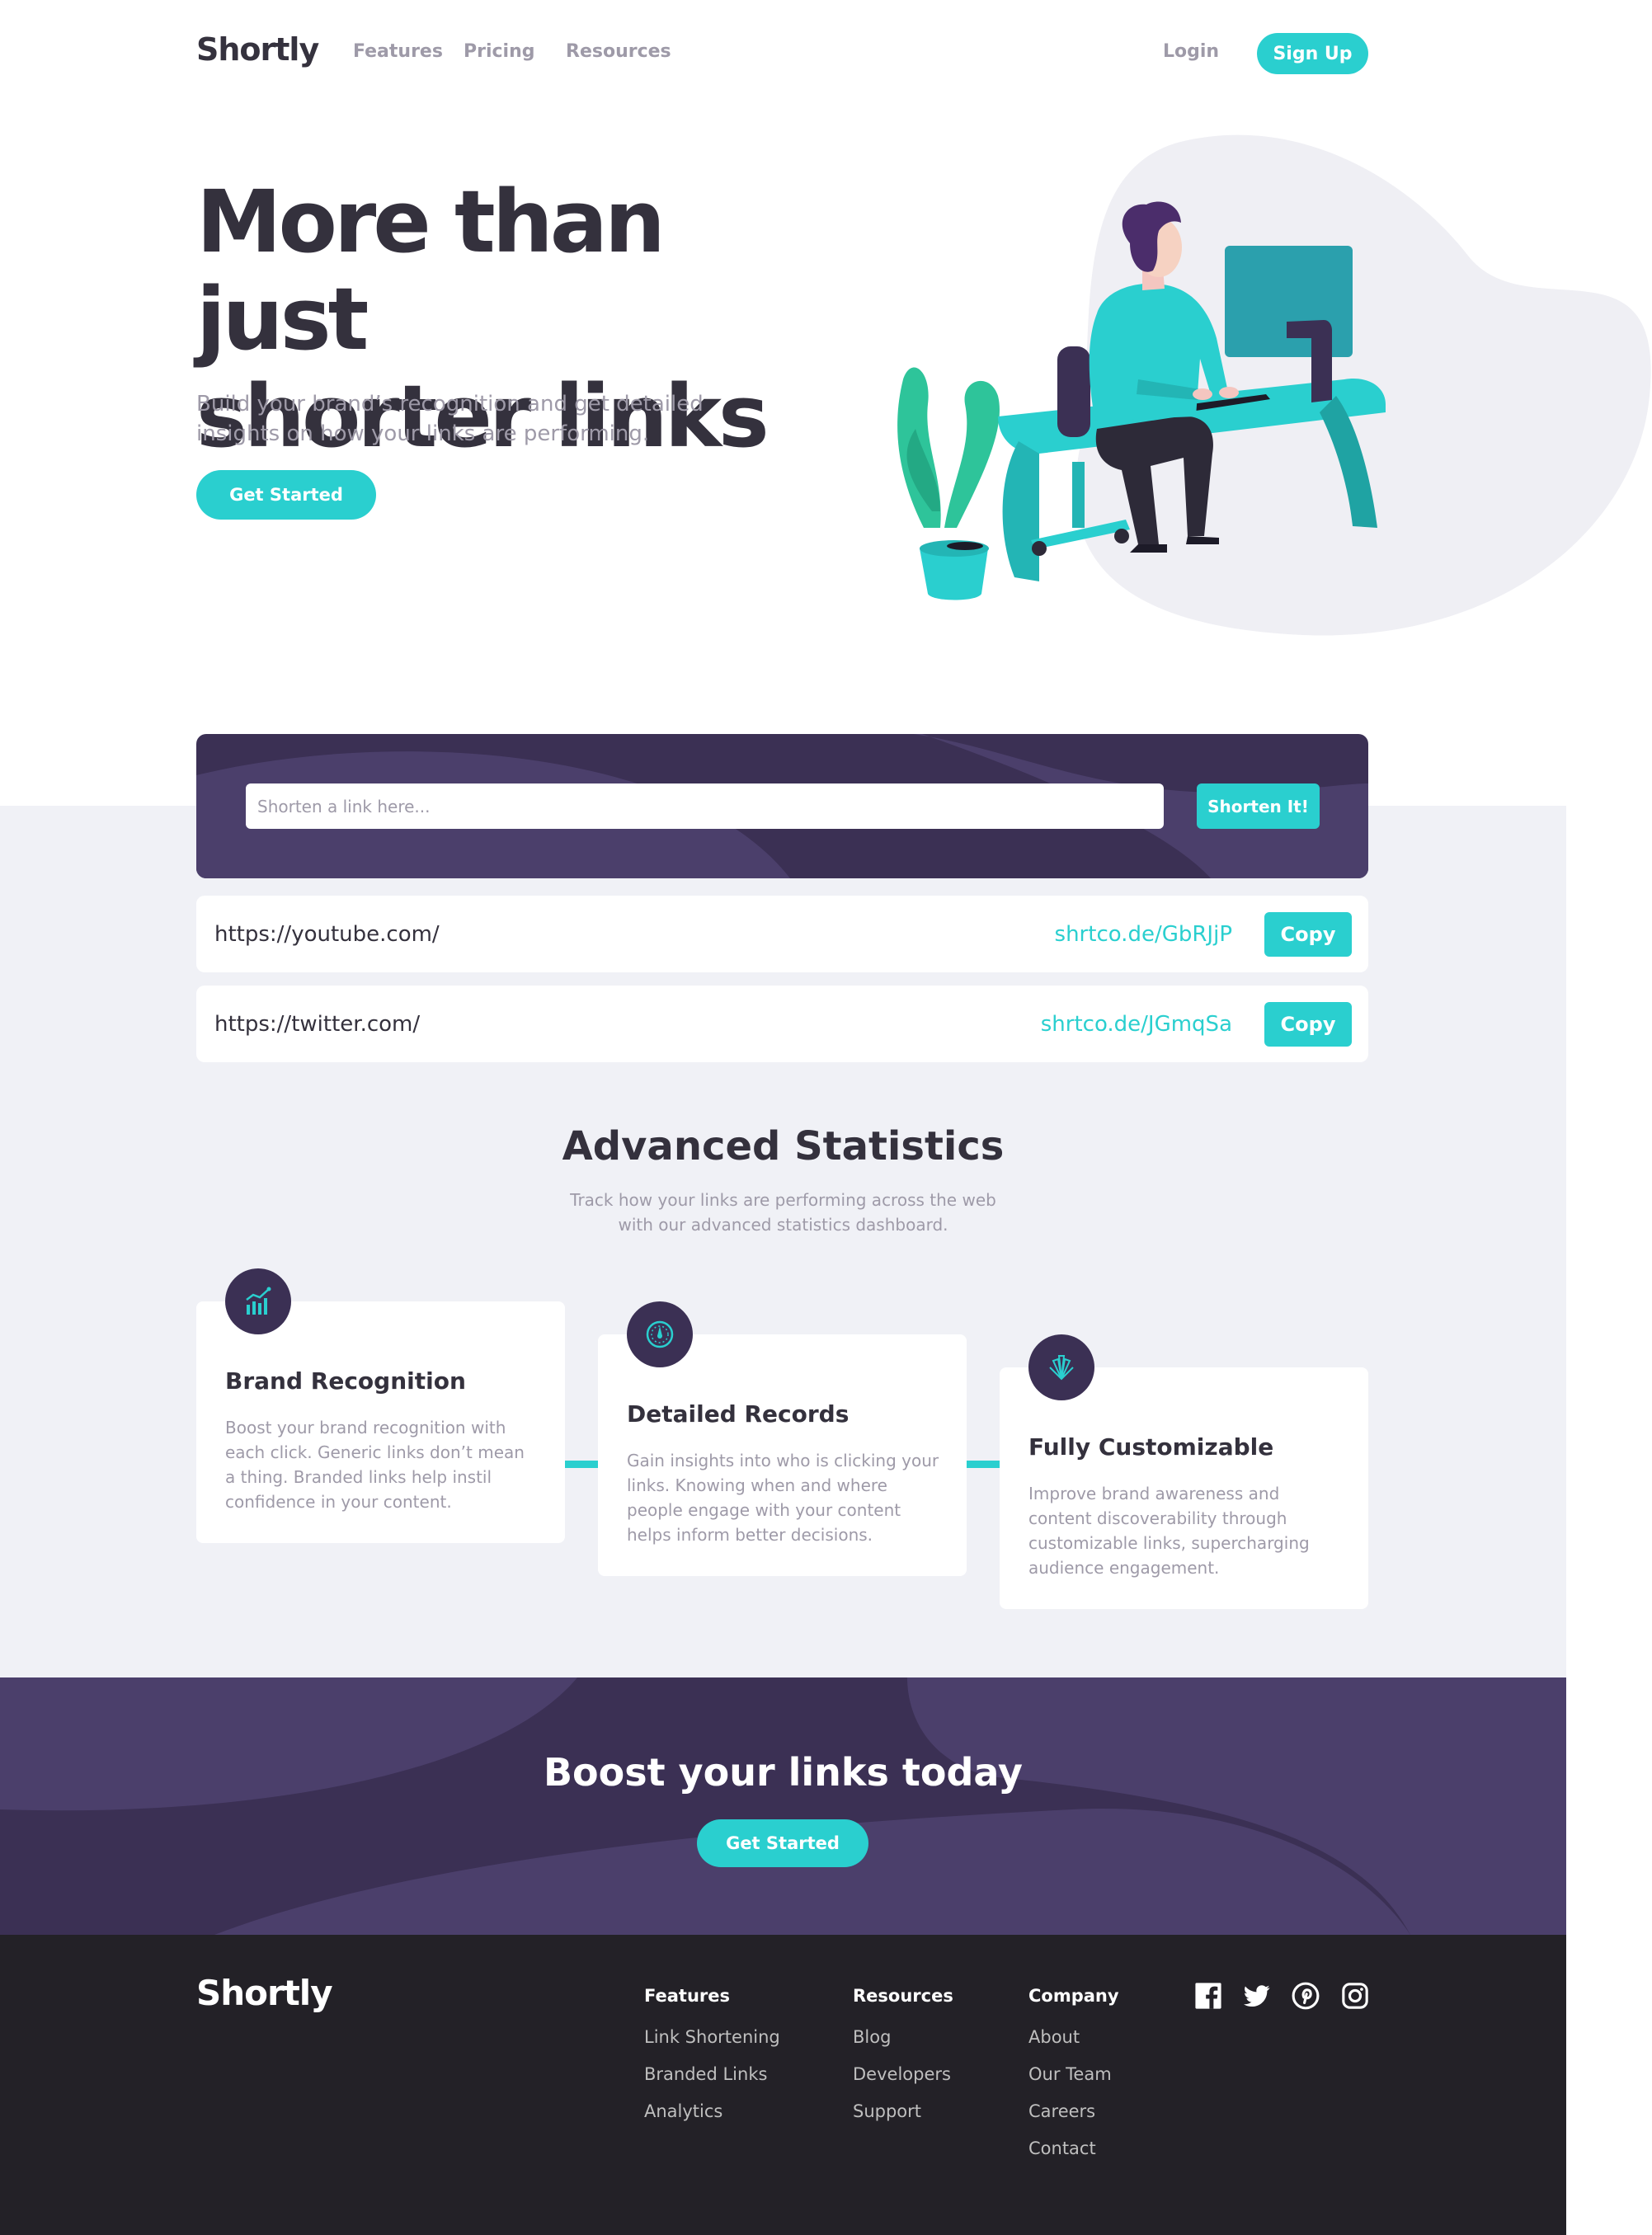 Image resolution: width=1652 pixels, height=2235 pixels. Describe the element at coordinates (1257, 1996) in the screenshot. I see `twitter-icon` at that location.